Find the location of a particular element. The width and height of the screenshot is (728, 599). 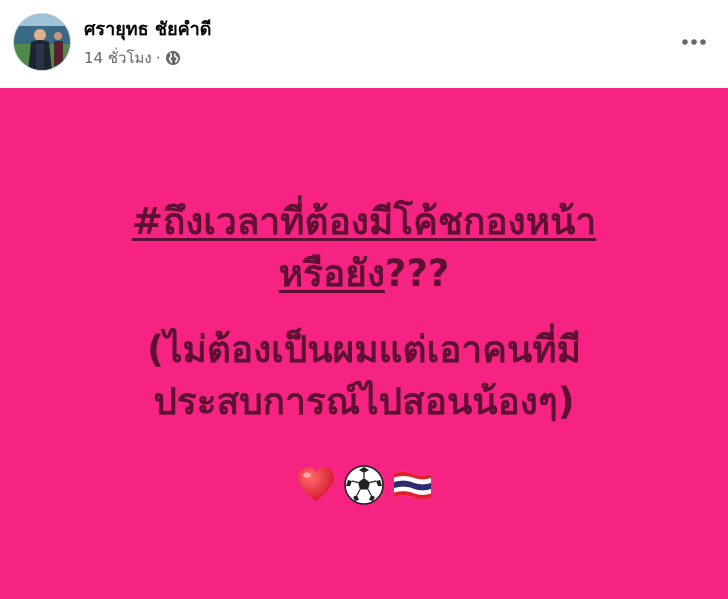

post-line-2: หรือยัง??? is located at coordinates (364, 274).